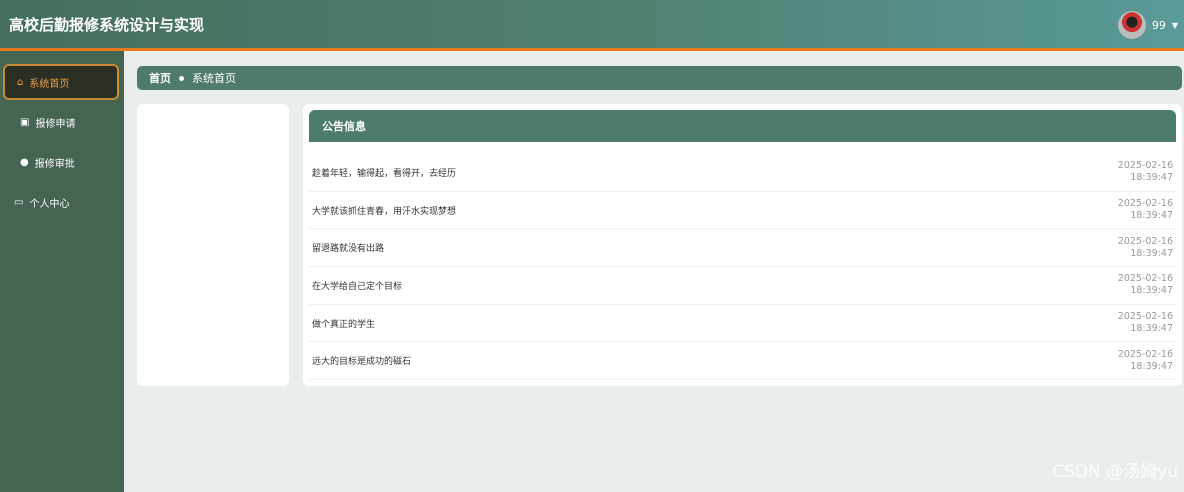 The height and width of the screenshot is (492, 1184). I want to click on notice-item: 趁着年轻，输得起，看得开，去经历 2025-02-16 18:39:47, so click(742, 173).